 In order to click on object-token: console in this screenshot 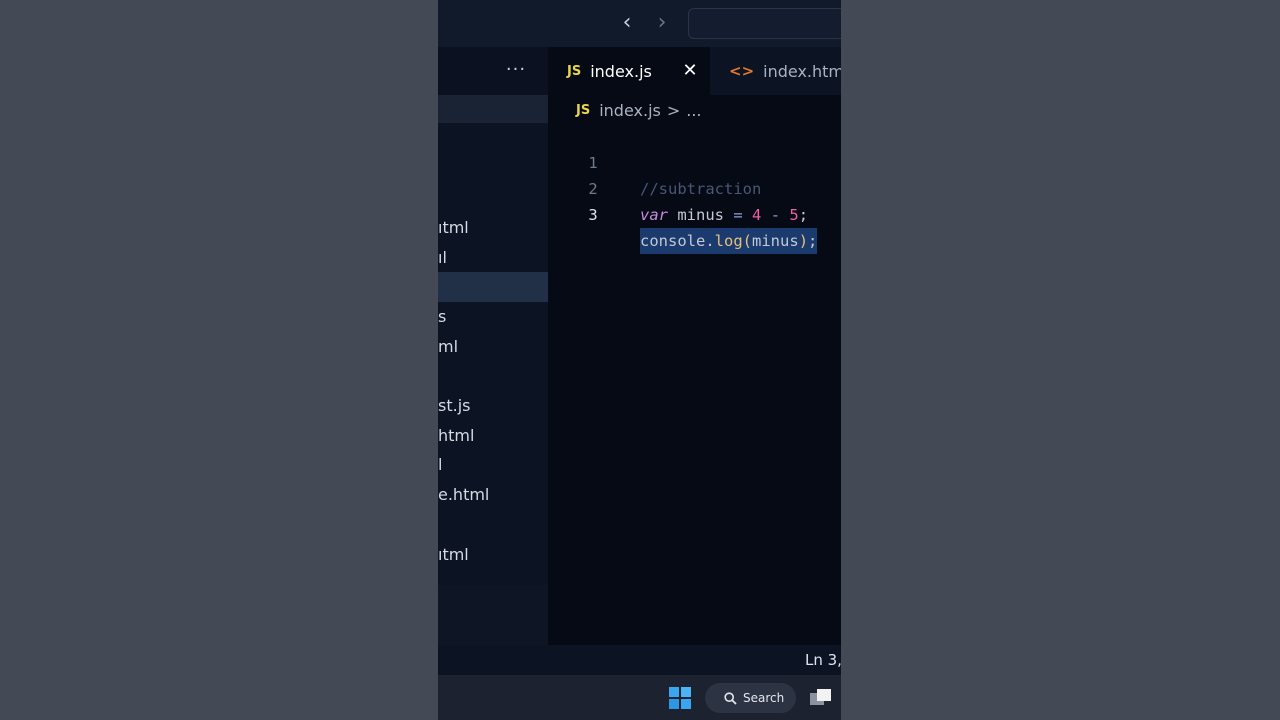, I will do `click(673, 241)`.